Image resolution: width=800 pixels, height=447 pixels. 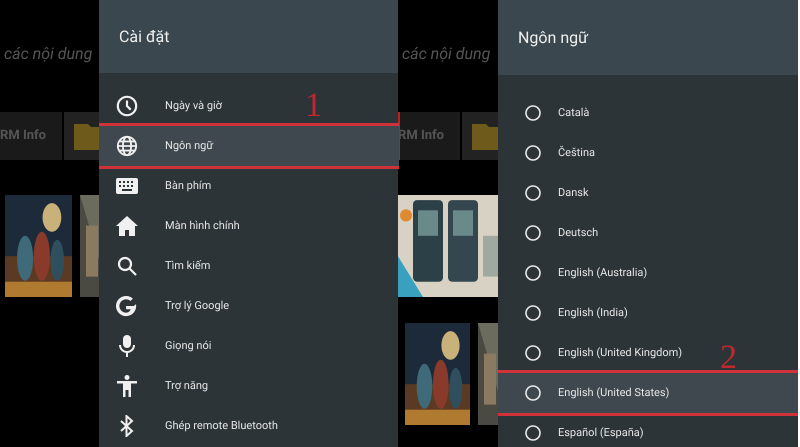 What do you see at coordinates (573, 192) in the screenshot?
I see `item-label: Dansk` at bounding box center [573, 192].